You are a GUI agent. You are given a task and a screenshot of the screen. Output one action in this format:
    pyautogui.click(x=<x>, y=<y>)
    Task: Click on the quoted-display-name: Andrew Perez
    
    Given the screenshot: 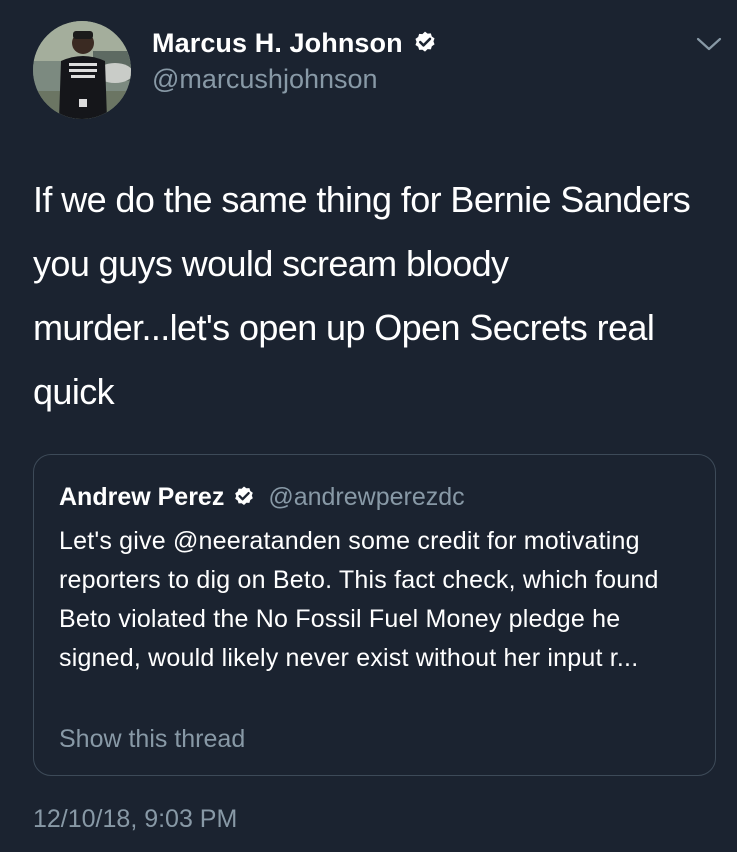 What is the action you would take?
    pyautogui.click(x=142, y=496)
    